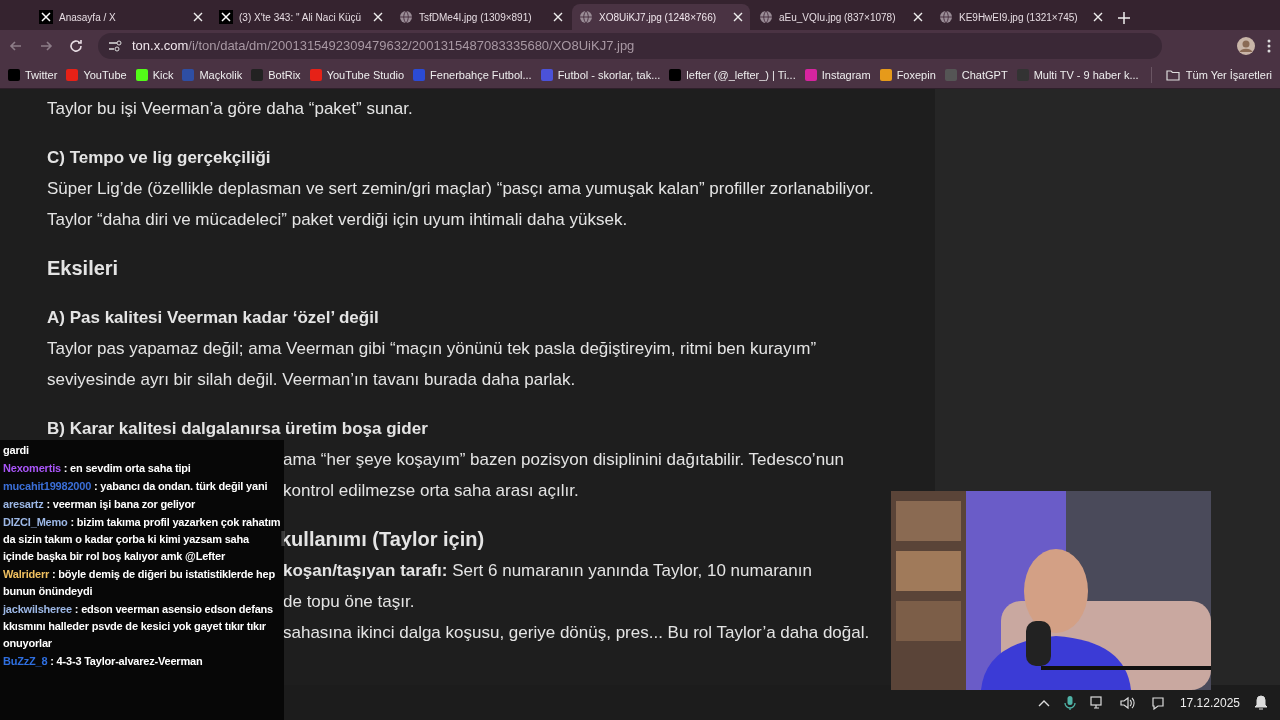 Image resolution: width=1280 pixels, height=720 pixels. I want to click on document-text: Taylor bu işi Veerman’a göre daha “paket” sunar., so click(230, 108).